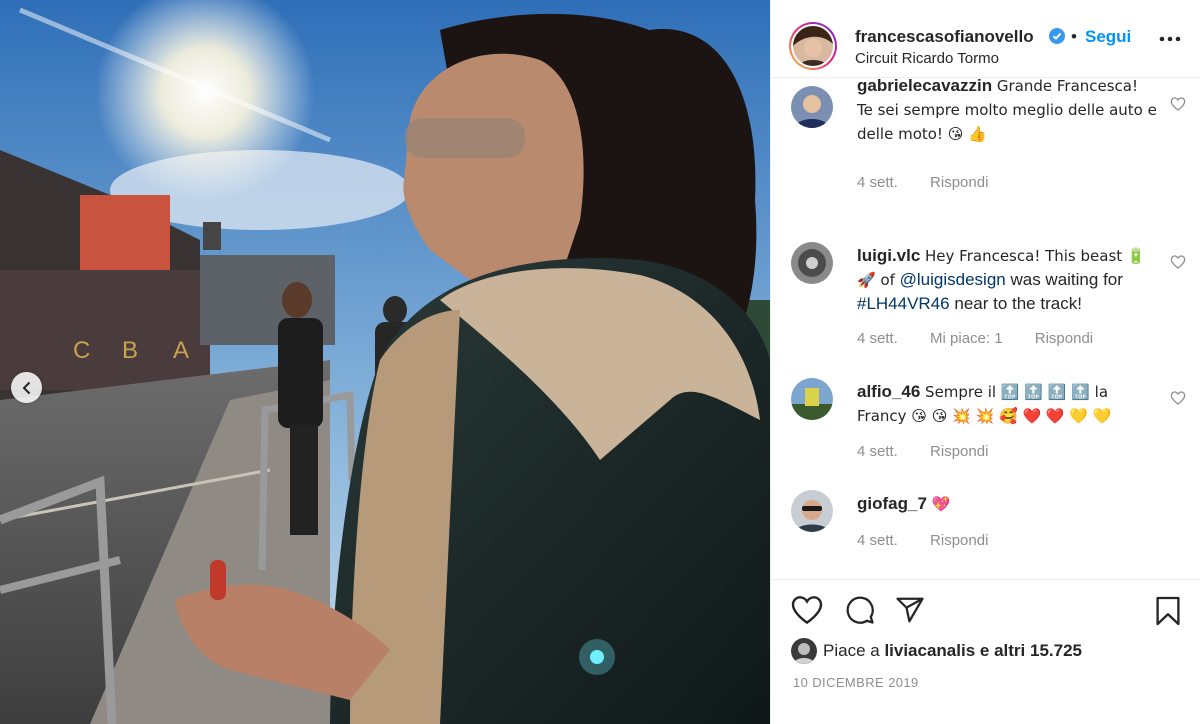 This screenshot has height=724, width=1200. What do you see at coordinates (807, 610) in the screenshot?
I see `like-icon` at bounding box center [807, 610].